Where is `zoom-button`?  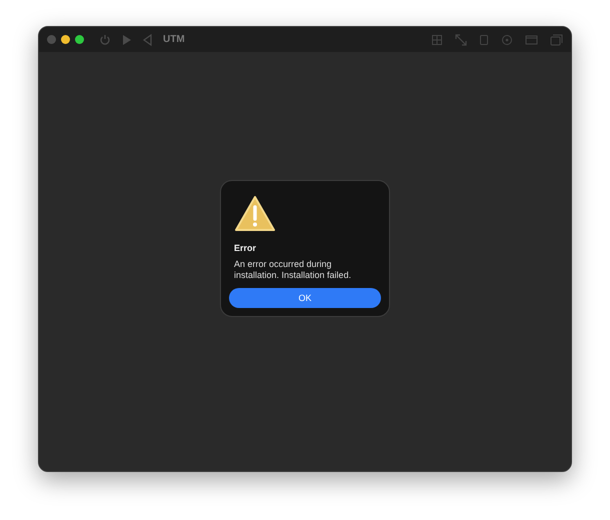
zoom-button is located at coordinates (79, 39).